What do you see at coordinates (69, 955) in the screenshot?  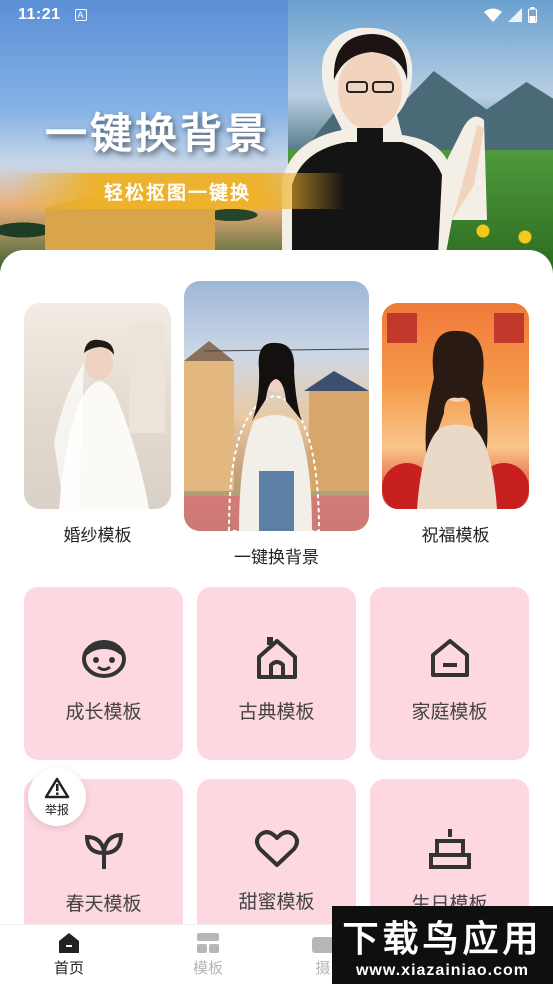 I see `nav-home: 首页` at bounding box center [69, 955].